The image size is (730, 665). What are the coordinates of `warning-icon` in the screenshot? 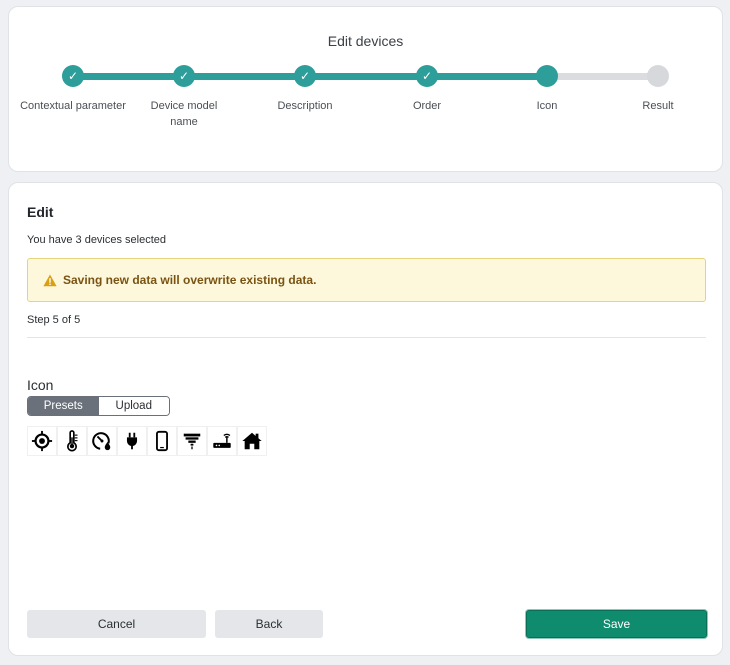 It's located at (50, 280).